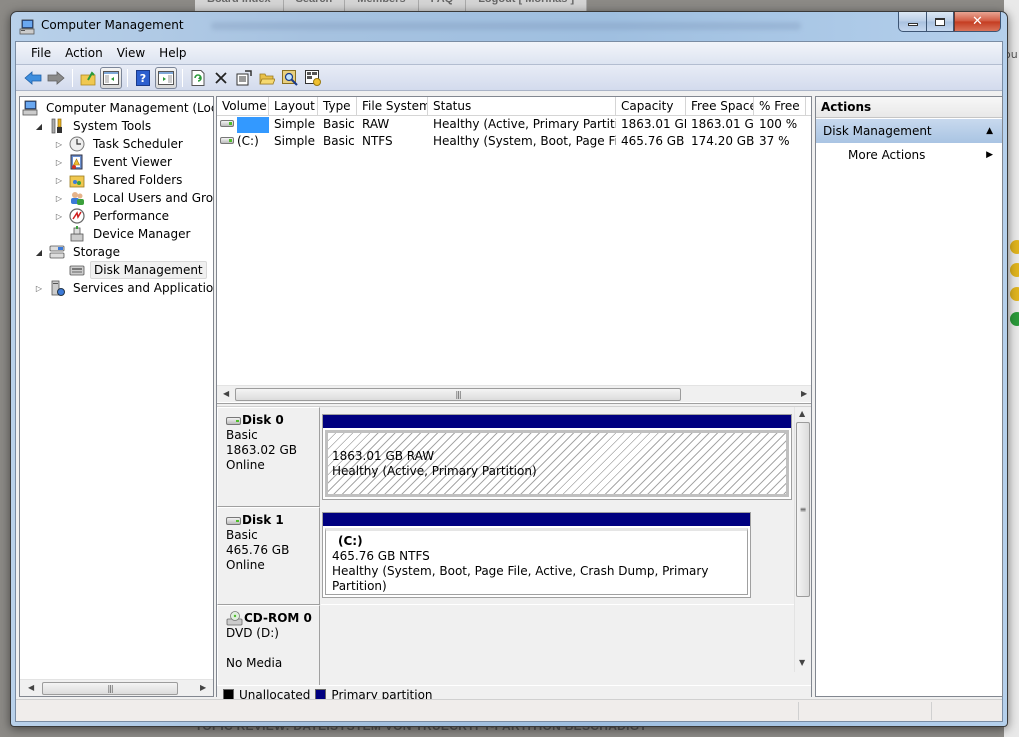  I want to click on tree-item-task-scheduler: ▷ Task Scheduler, so click(120, 144).